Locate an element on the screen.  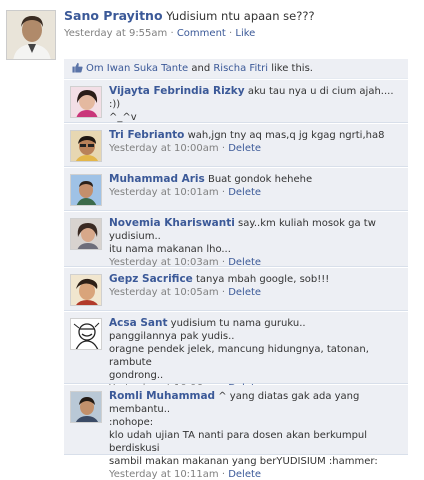
comment-text: :nohope: is located at coordinates (131, 422).